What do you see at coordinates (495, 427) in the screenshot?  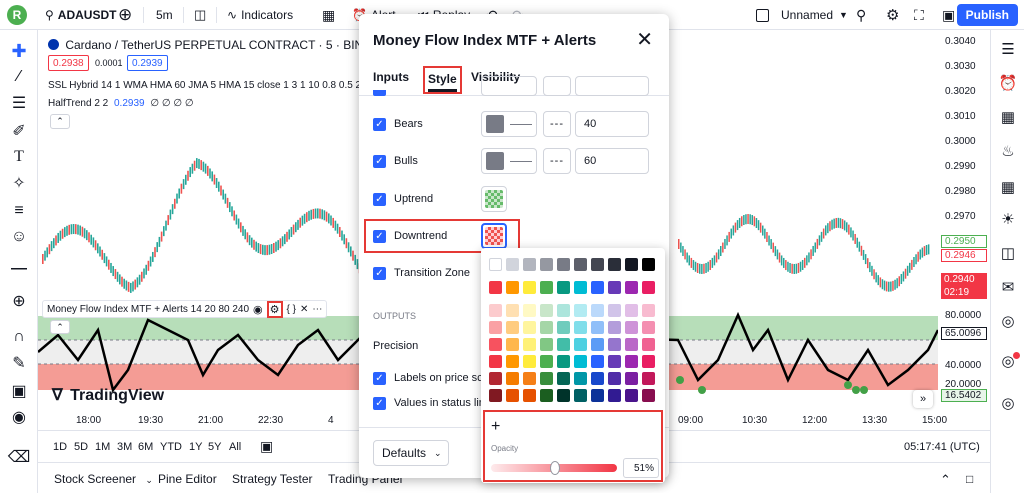 I see `add-custom-color-icon: +` at bounding box center [495, 427].